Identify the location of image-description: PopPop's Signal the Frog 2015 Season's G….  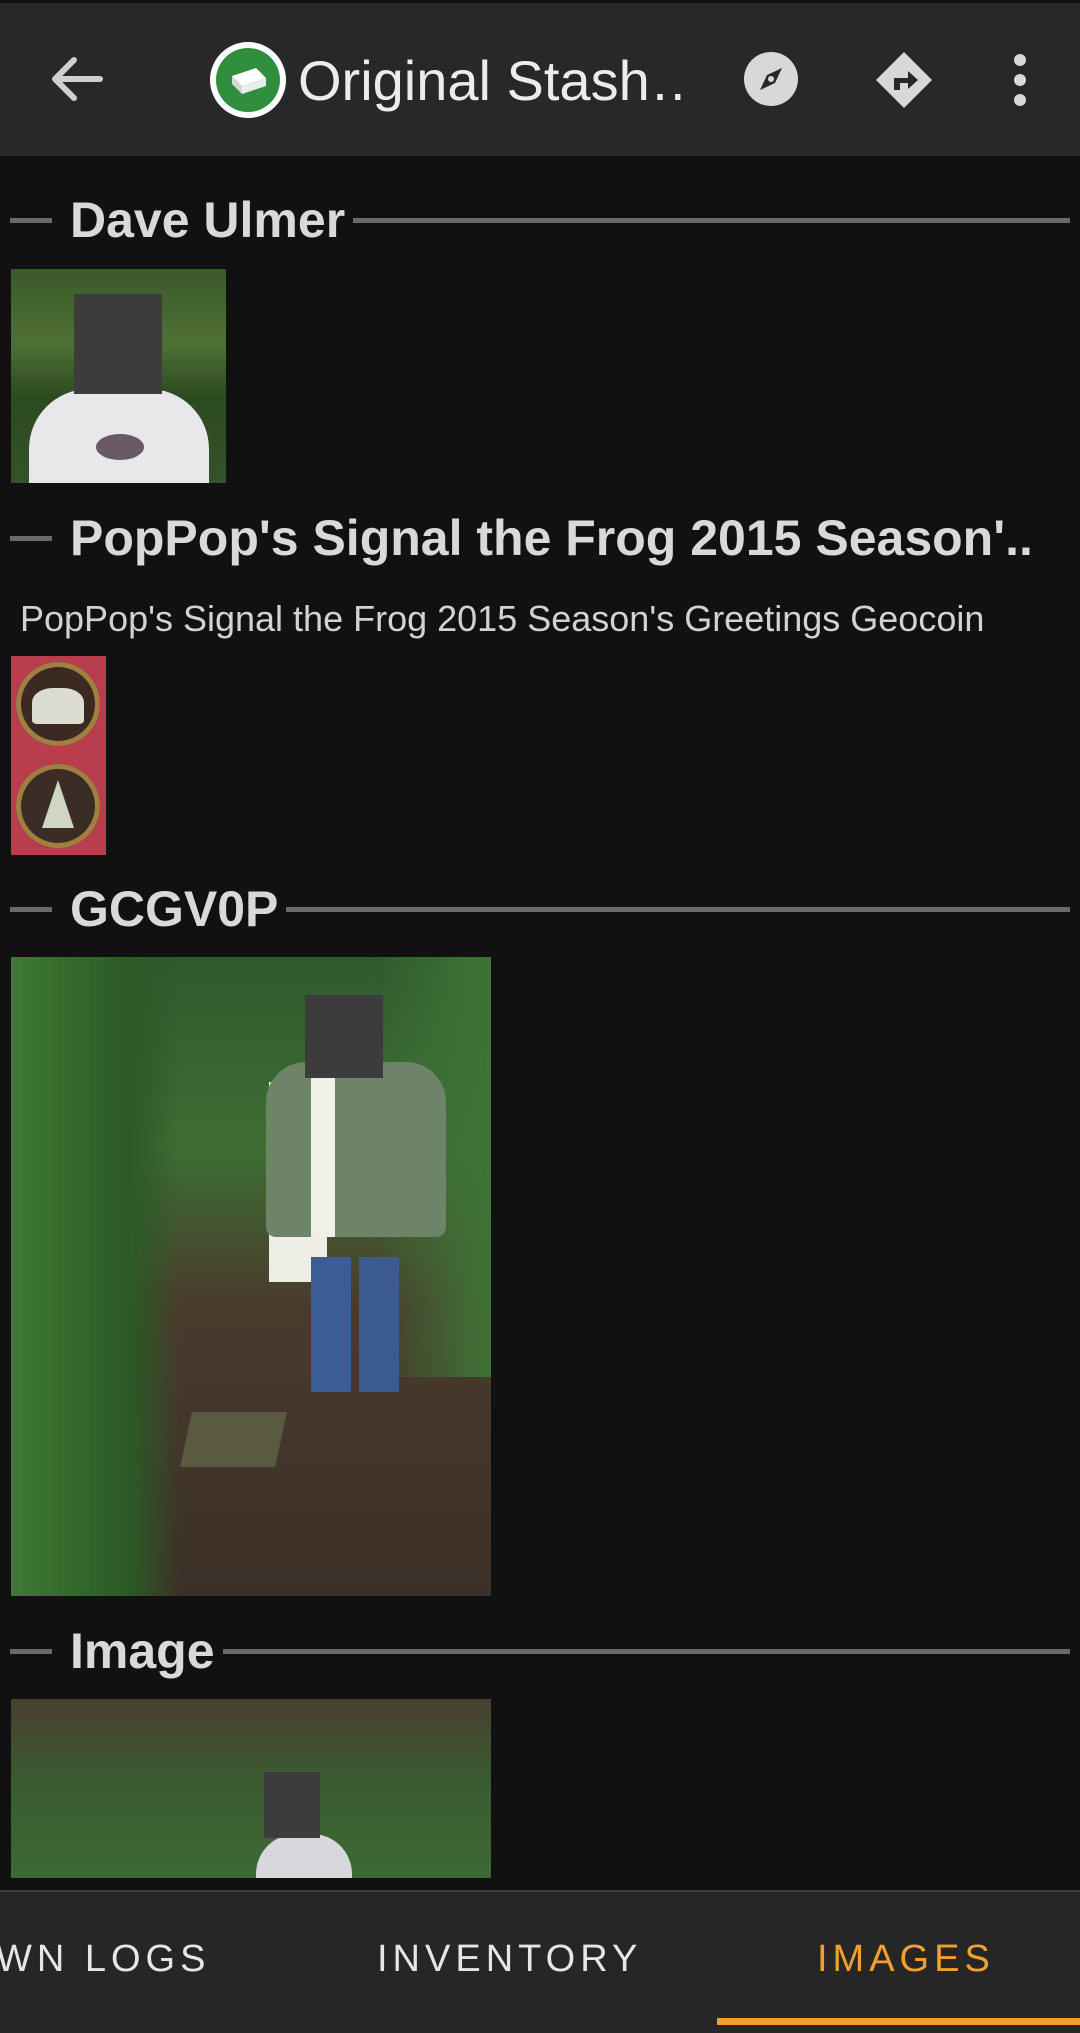
(502, 618).